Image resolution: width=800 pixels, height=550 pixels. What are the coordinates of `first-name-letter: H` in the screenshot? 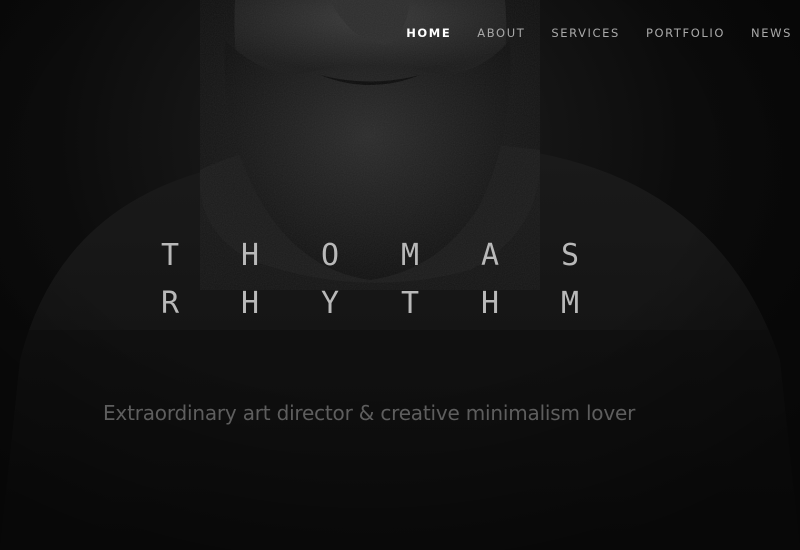 It's located at (250, 255).